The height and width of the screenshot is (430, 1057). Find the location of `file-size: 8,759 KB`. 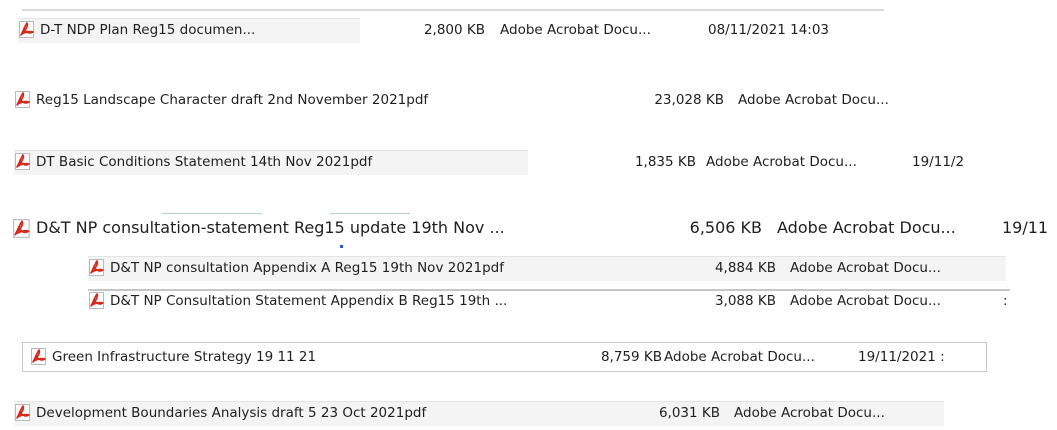

file-size: 8,759 KB is located at coordinates (631, 357).